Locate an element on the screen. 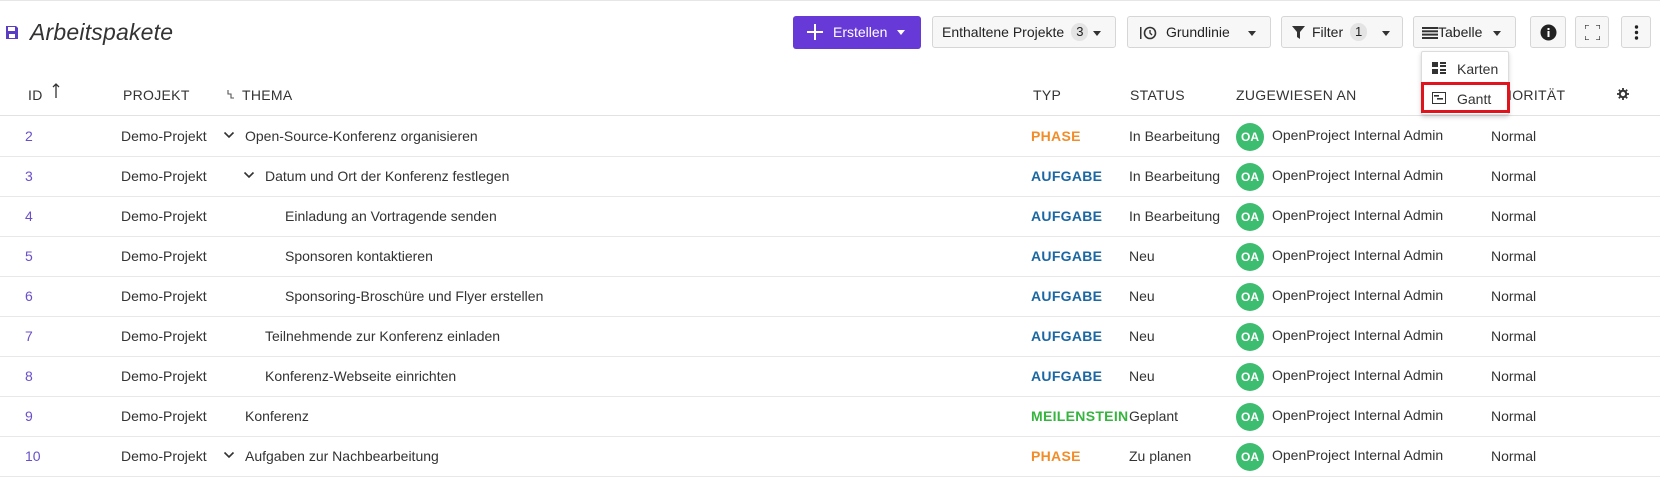 The height and width of the screenshot is (478, 1660). create-button: Erstellen is located at coordinates (857, 32).